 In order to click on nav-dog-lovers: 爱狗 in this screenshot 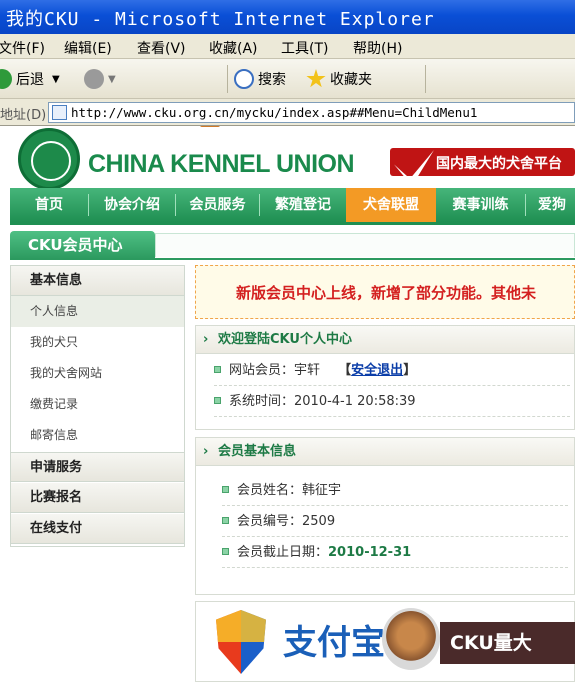, I will do `click(550, 205)`.